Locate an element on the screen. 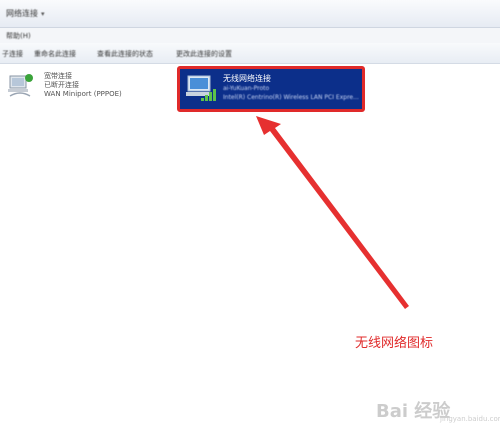 The width and height of the screenshot is (500, 435). baidu-watermark: Bai 经验 jingyan.baidu.com is located at coordinates (438, 408).